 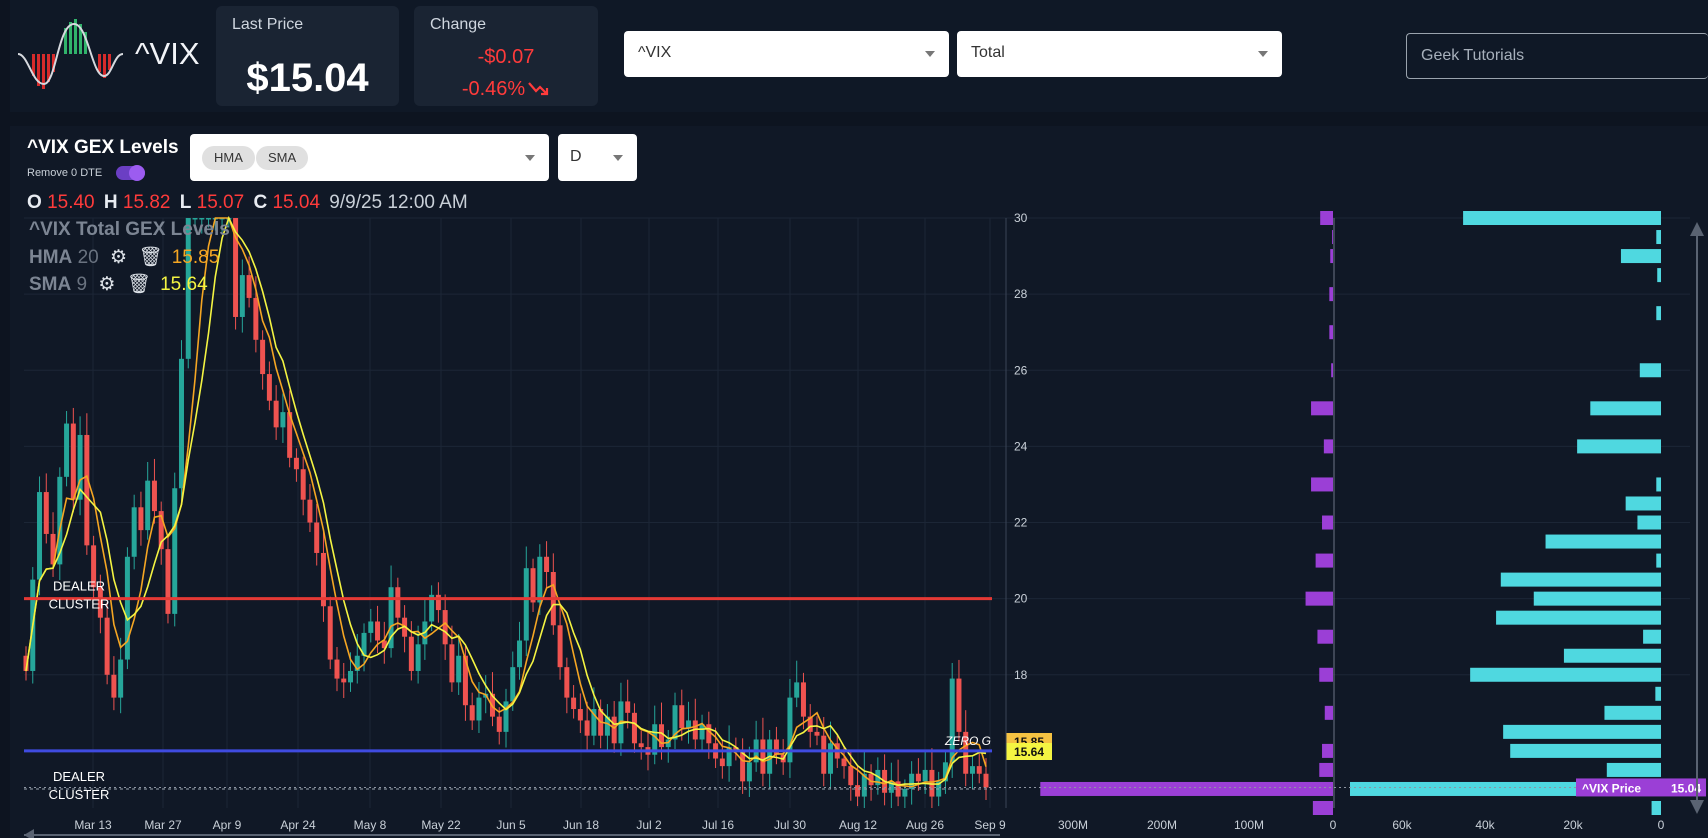 I want to click on sma-legend: SMA 9 ⚙ 🗑 15.64, so click(x=118, y=284).